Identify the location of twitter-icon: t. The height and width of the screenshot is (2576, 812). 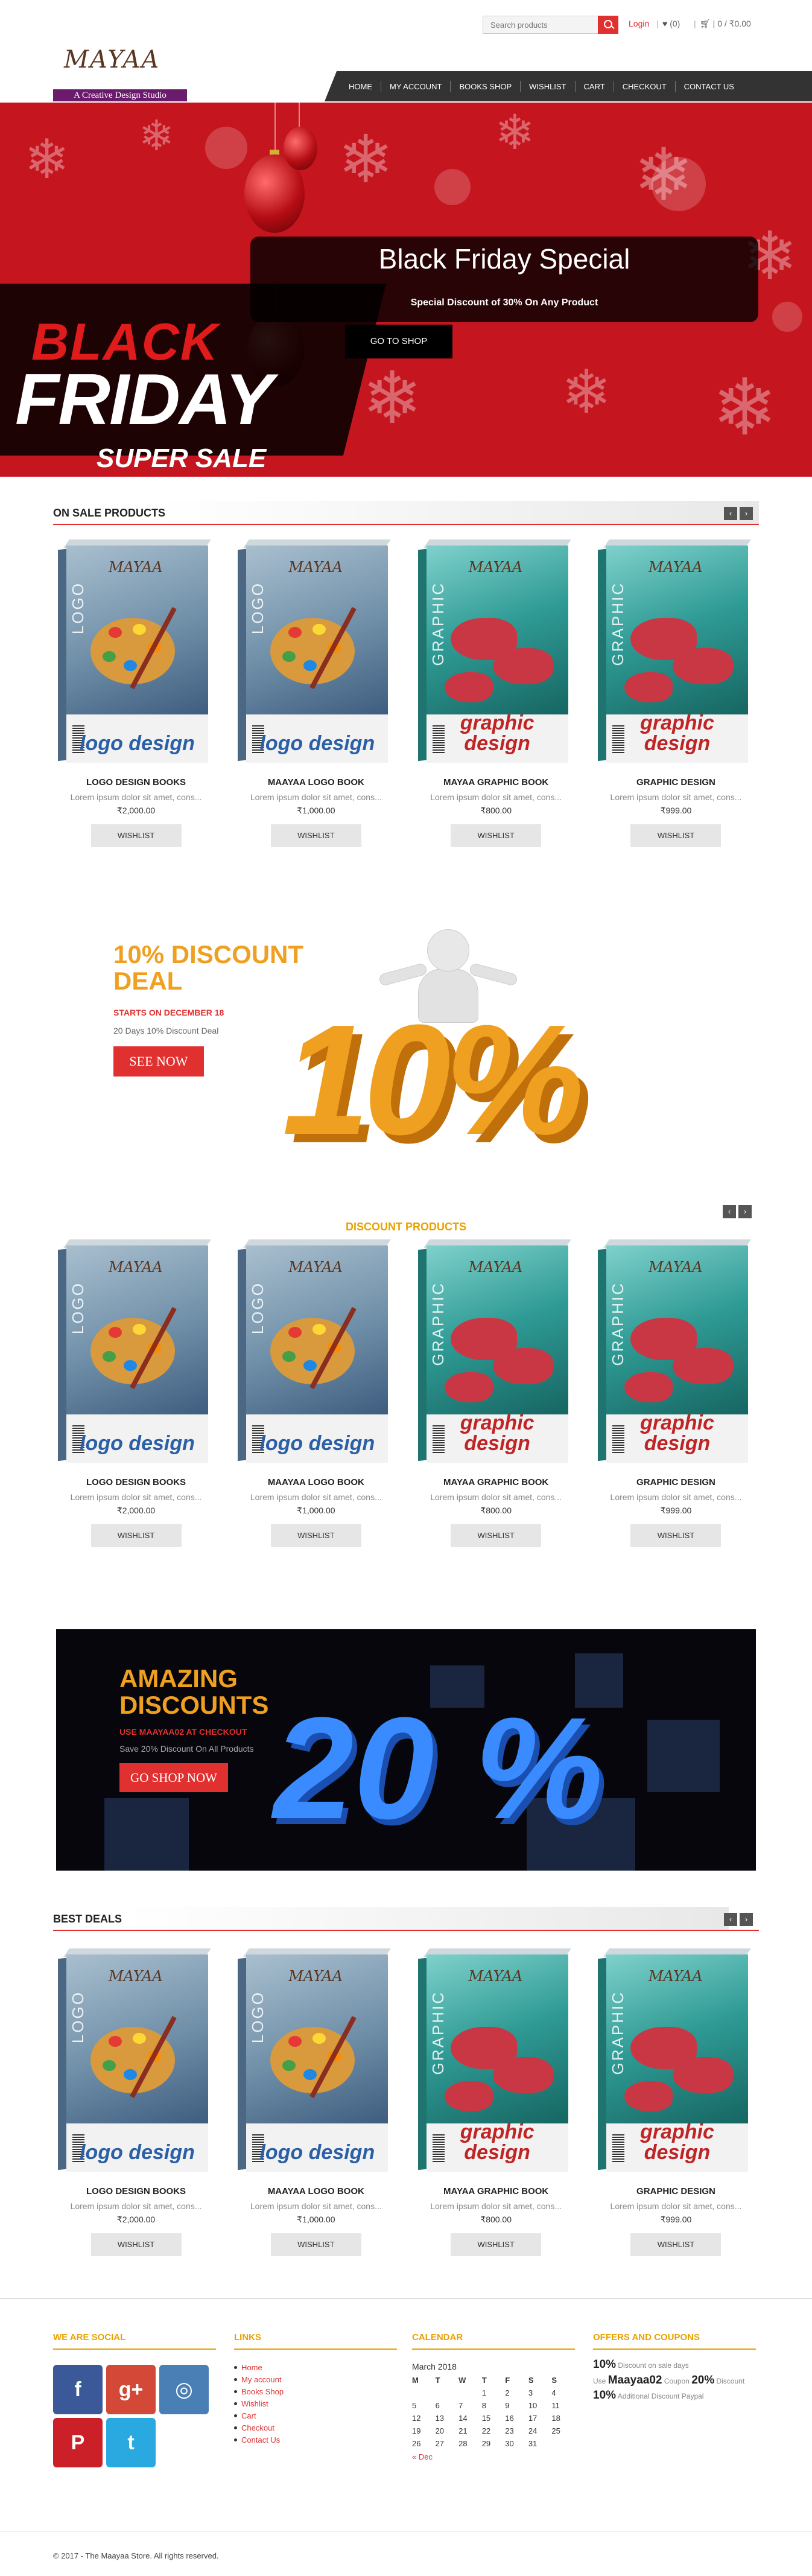
(131, 2442).